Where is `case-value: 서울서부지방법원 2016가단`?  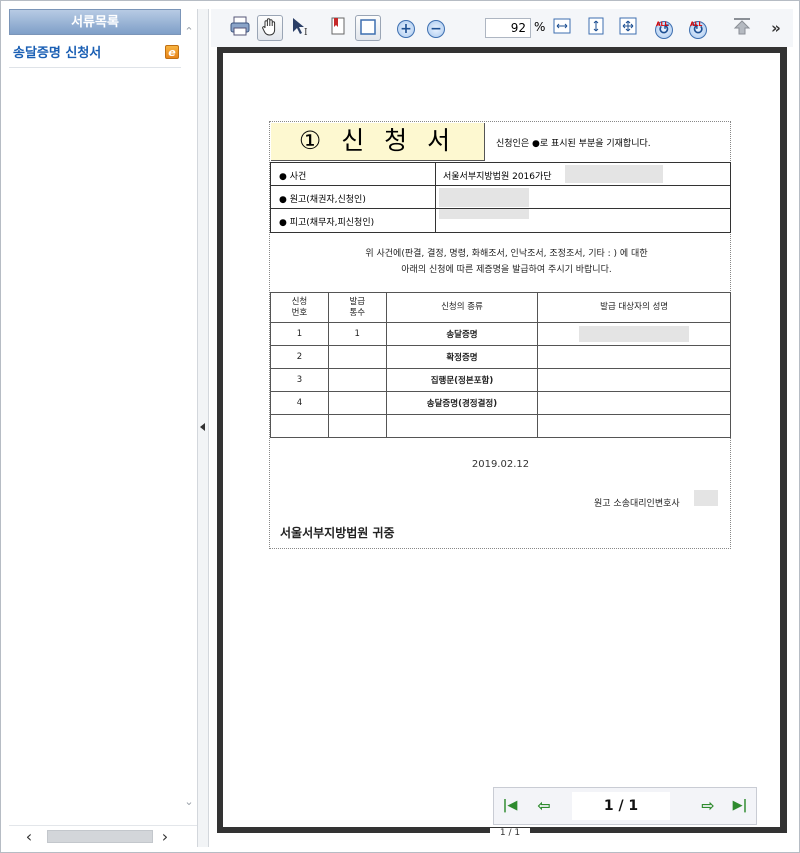 case-value: 서울서부지방법원 2016가단 is located at coordinates (497, 177).